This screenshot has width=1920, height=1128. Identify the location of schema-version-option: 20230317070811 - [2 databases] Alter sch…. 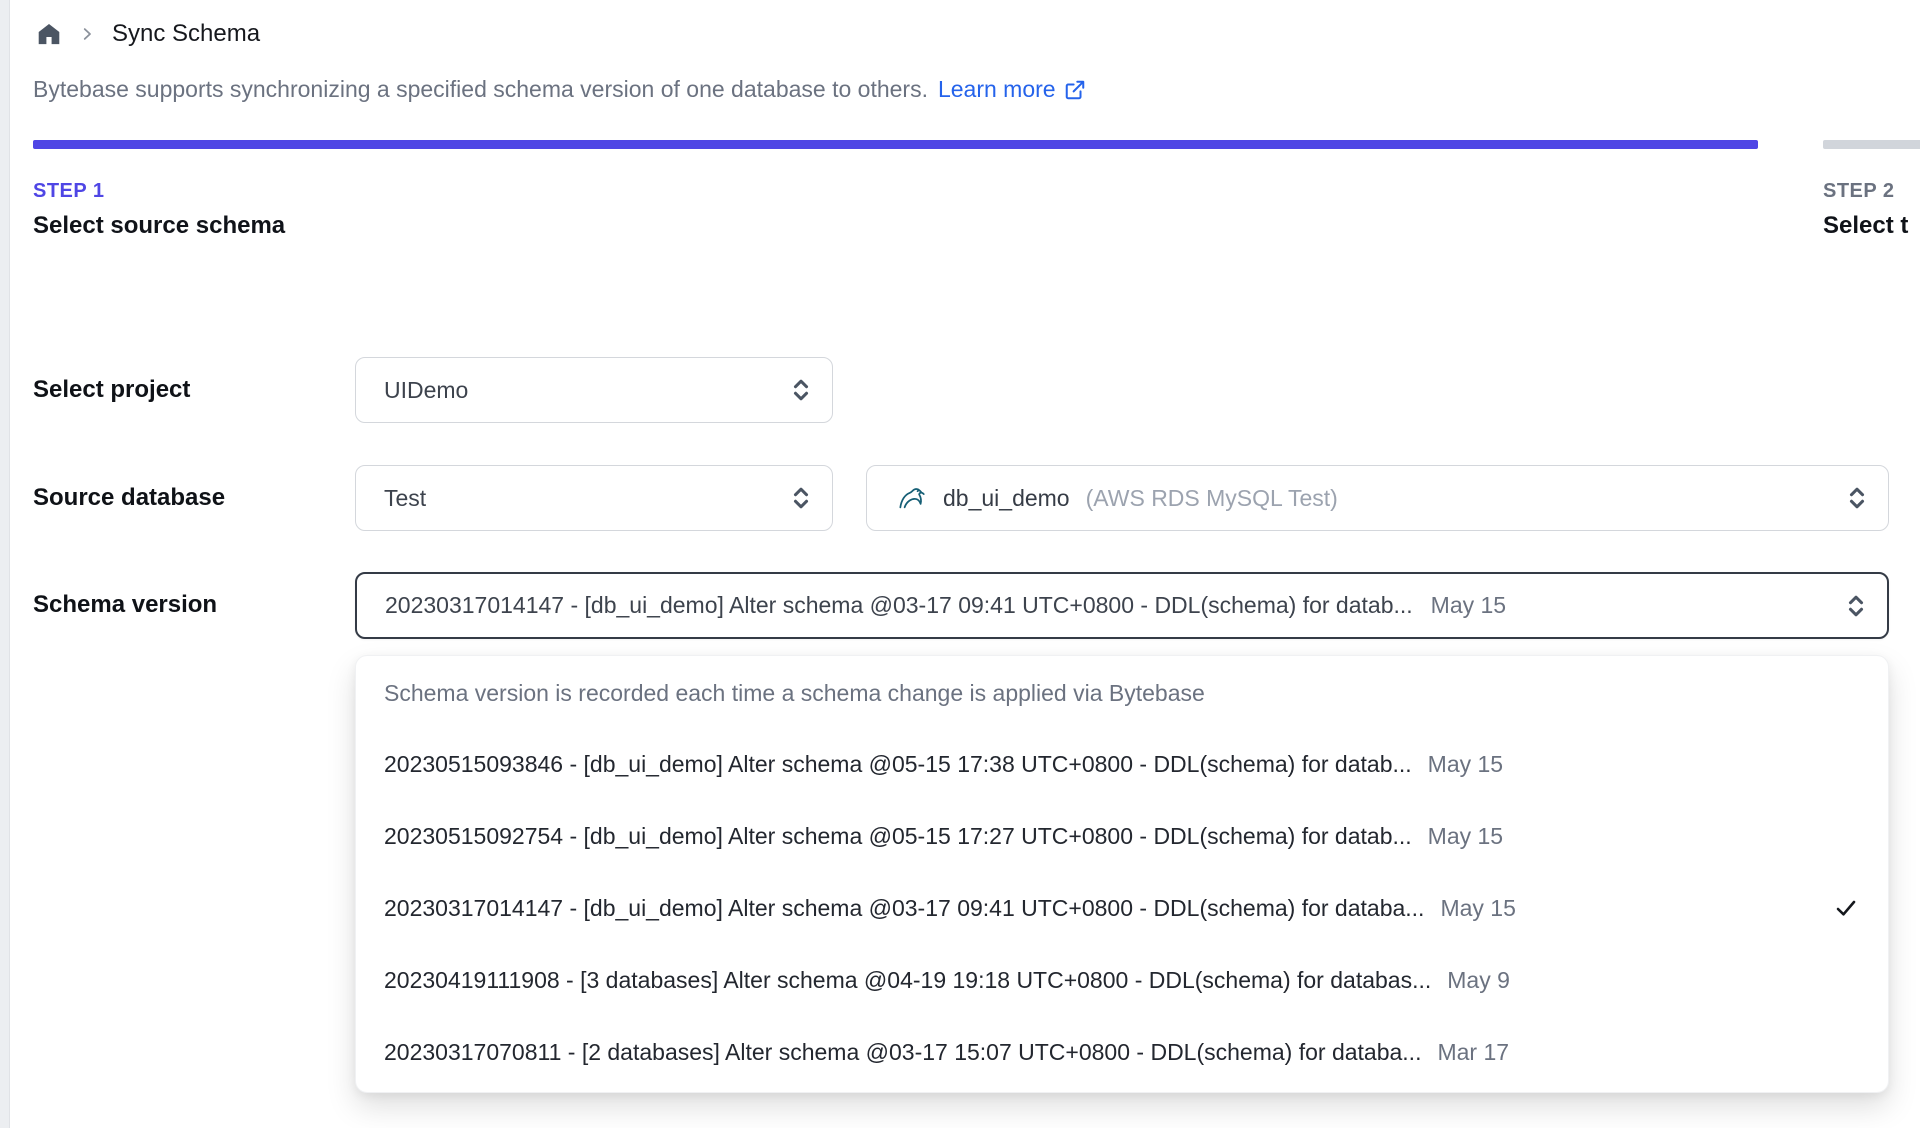
(1122, 1052).